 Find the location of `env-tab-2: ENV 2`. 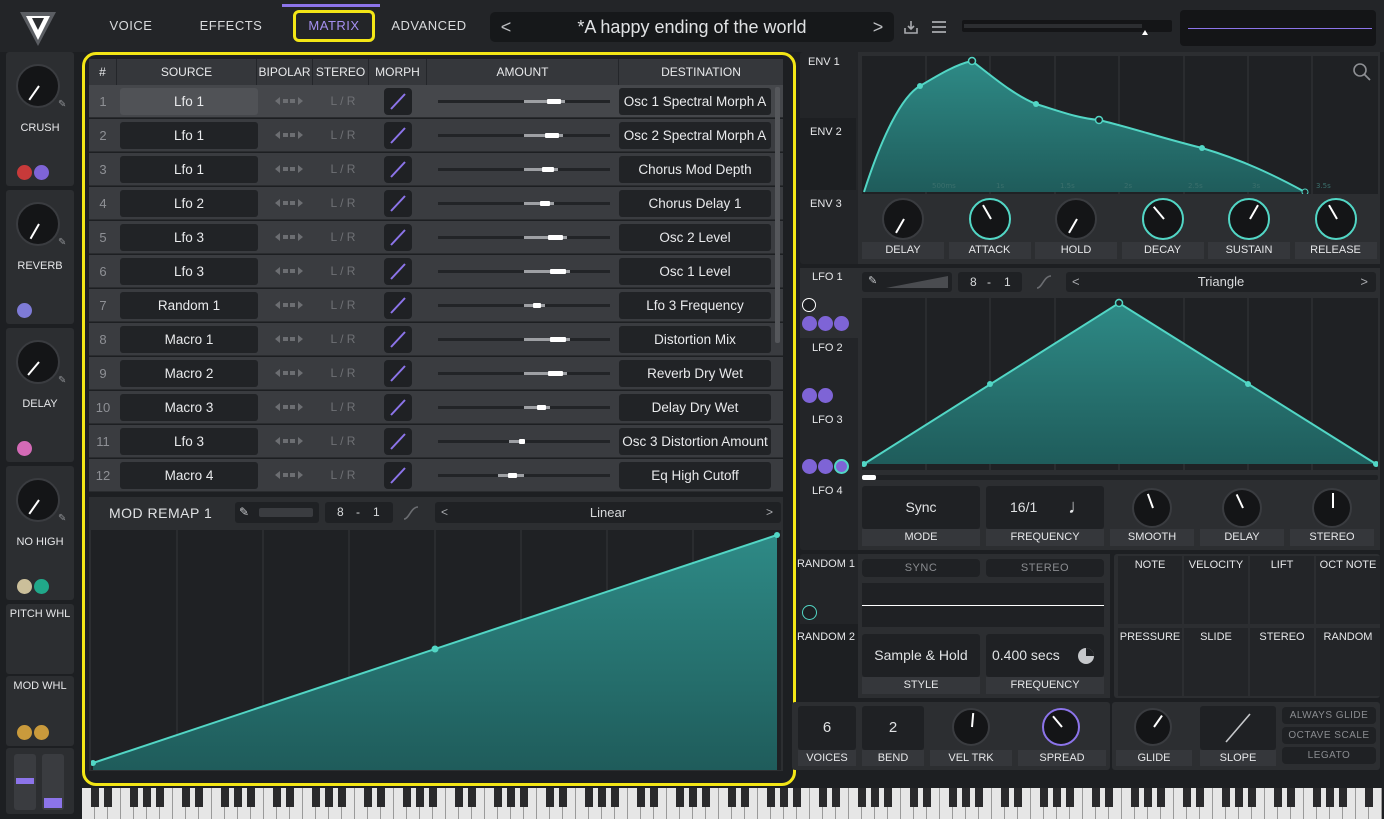

env-tab-2: ENV 2 is located at coordinates (830, 132).